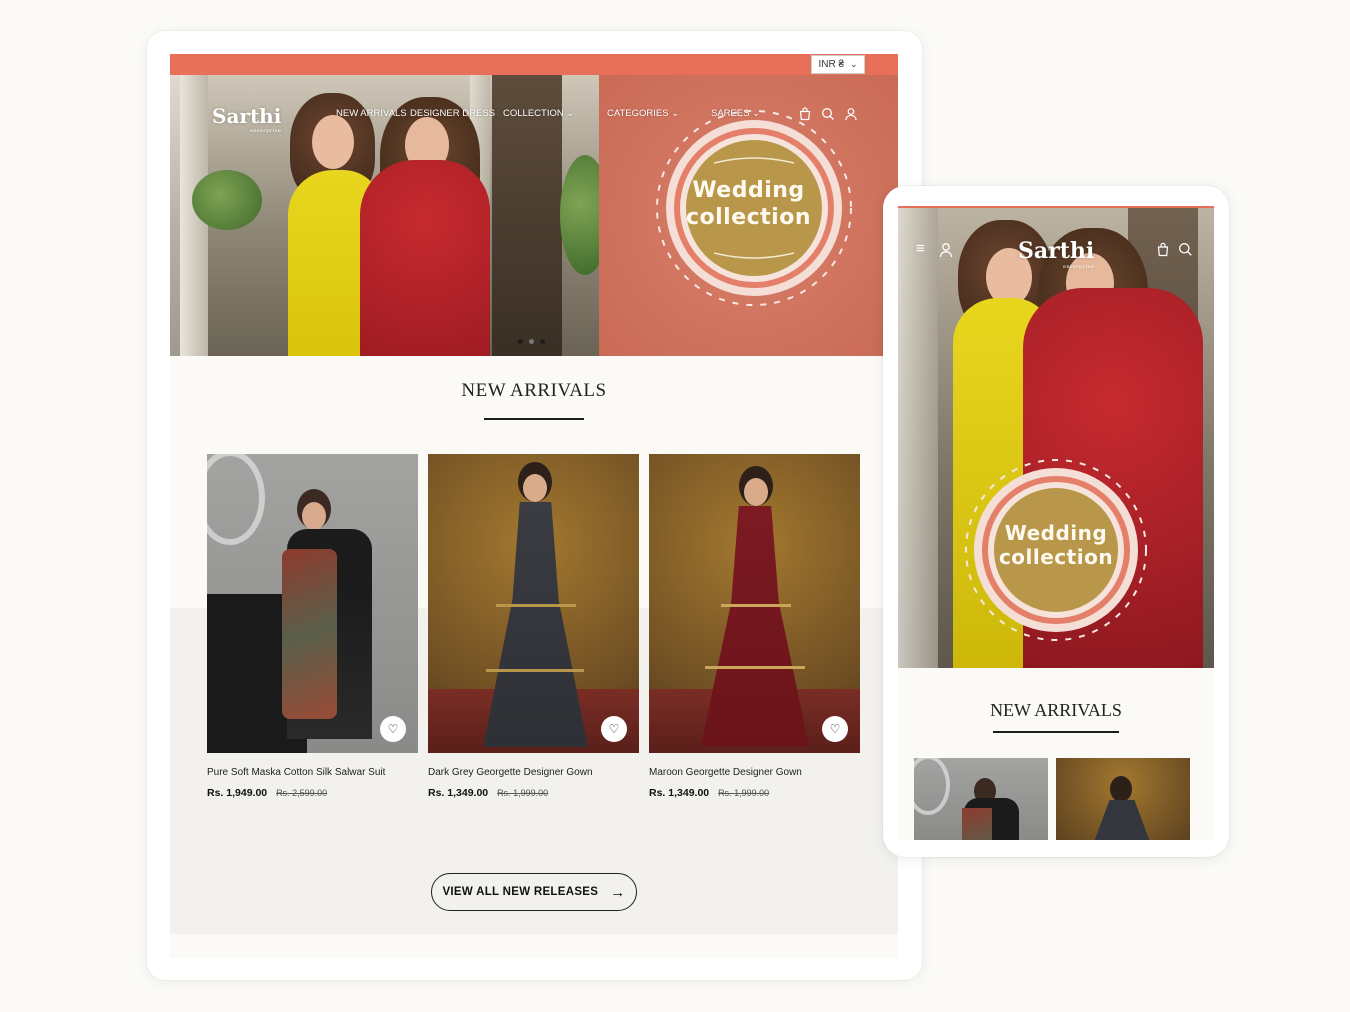 This screenshot has height=1012, width=1350. Describe the element at coordinates (452, 113) in the screenshot. I see `nav-designer-dress: DESIGNER DRESS` at that location.